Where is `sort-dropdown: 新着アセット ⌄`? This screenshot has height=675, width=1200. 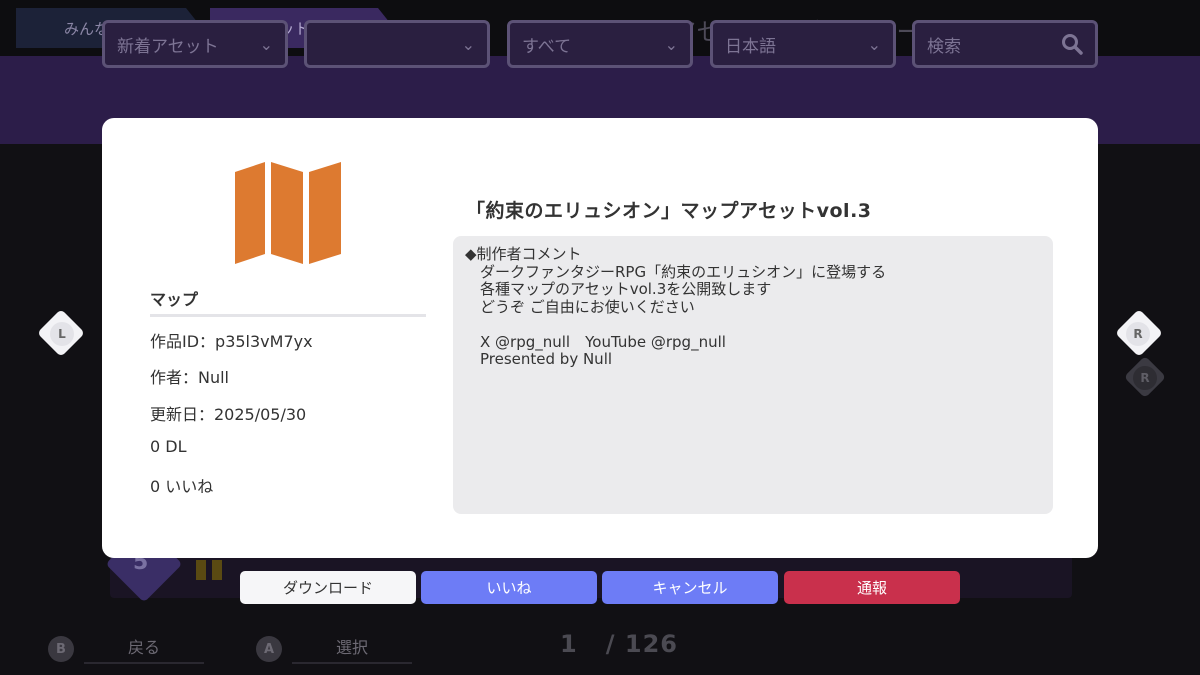 sort-dropdown: 新着アセット ⌄ is located at coordinates (195, 44).